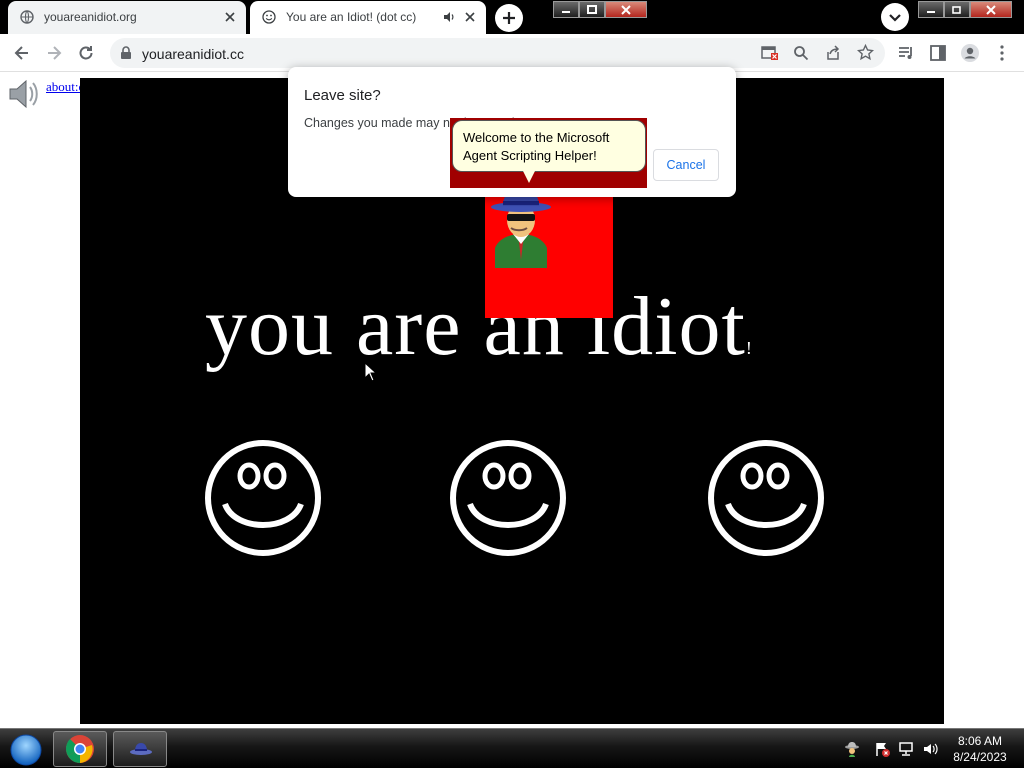  What do you see at coordinates (25, 749) in the screenshot?
I see `start-orb-icon` at bounding box center [25, 749].